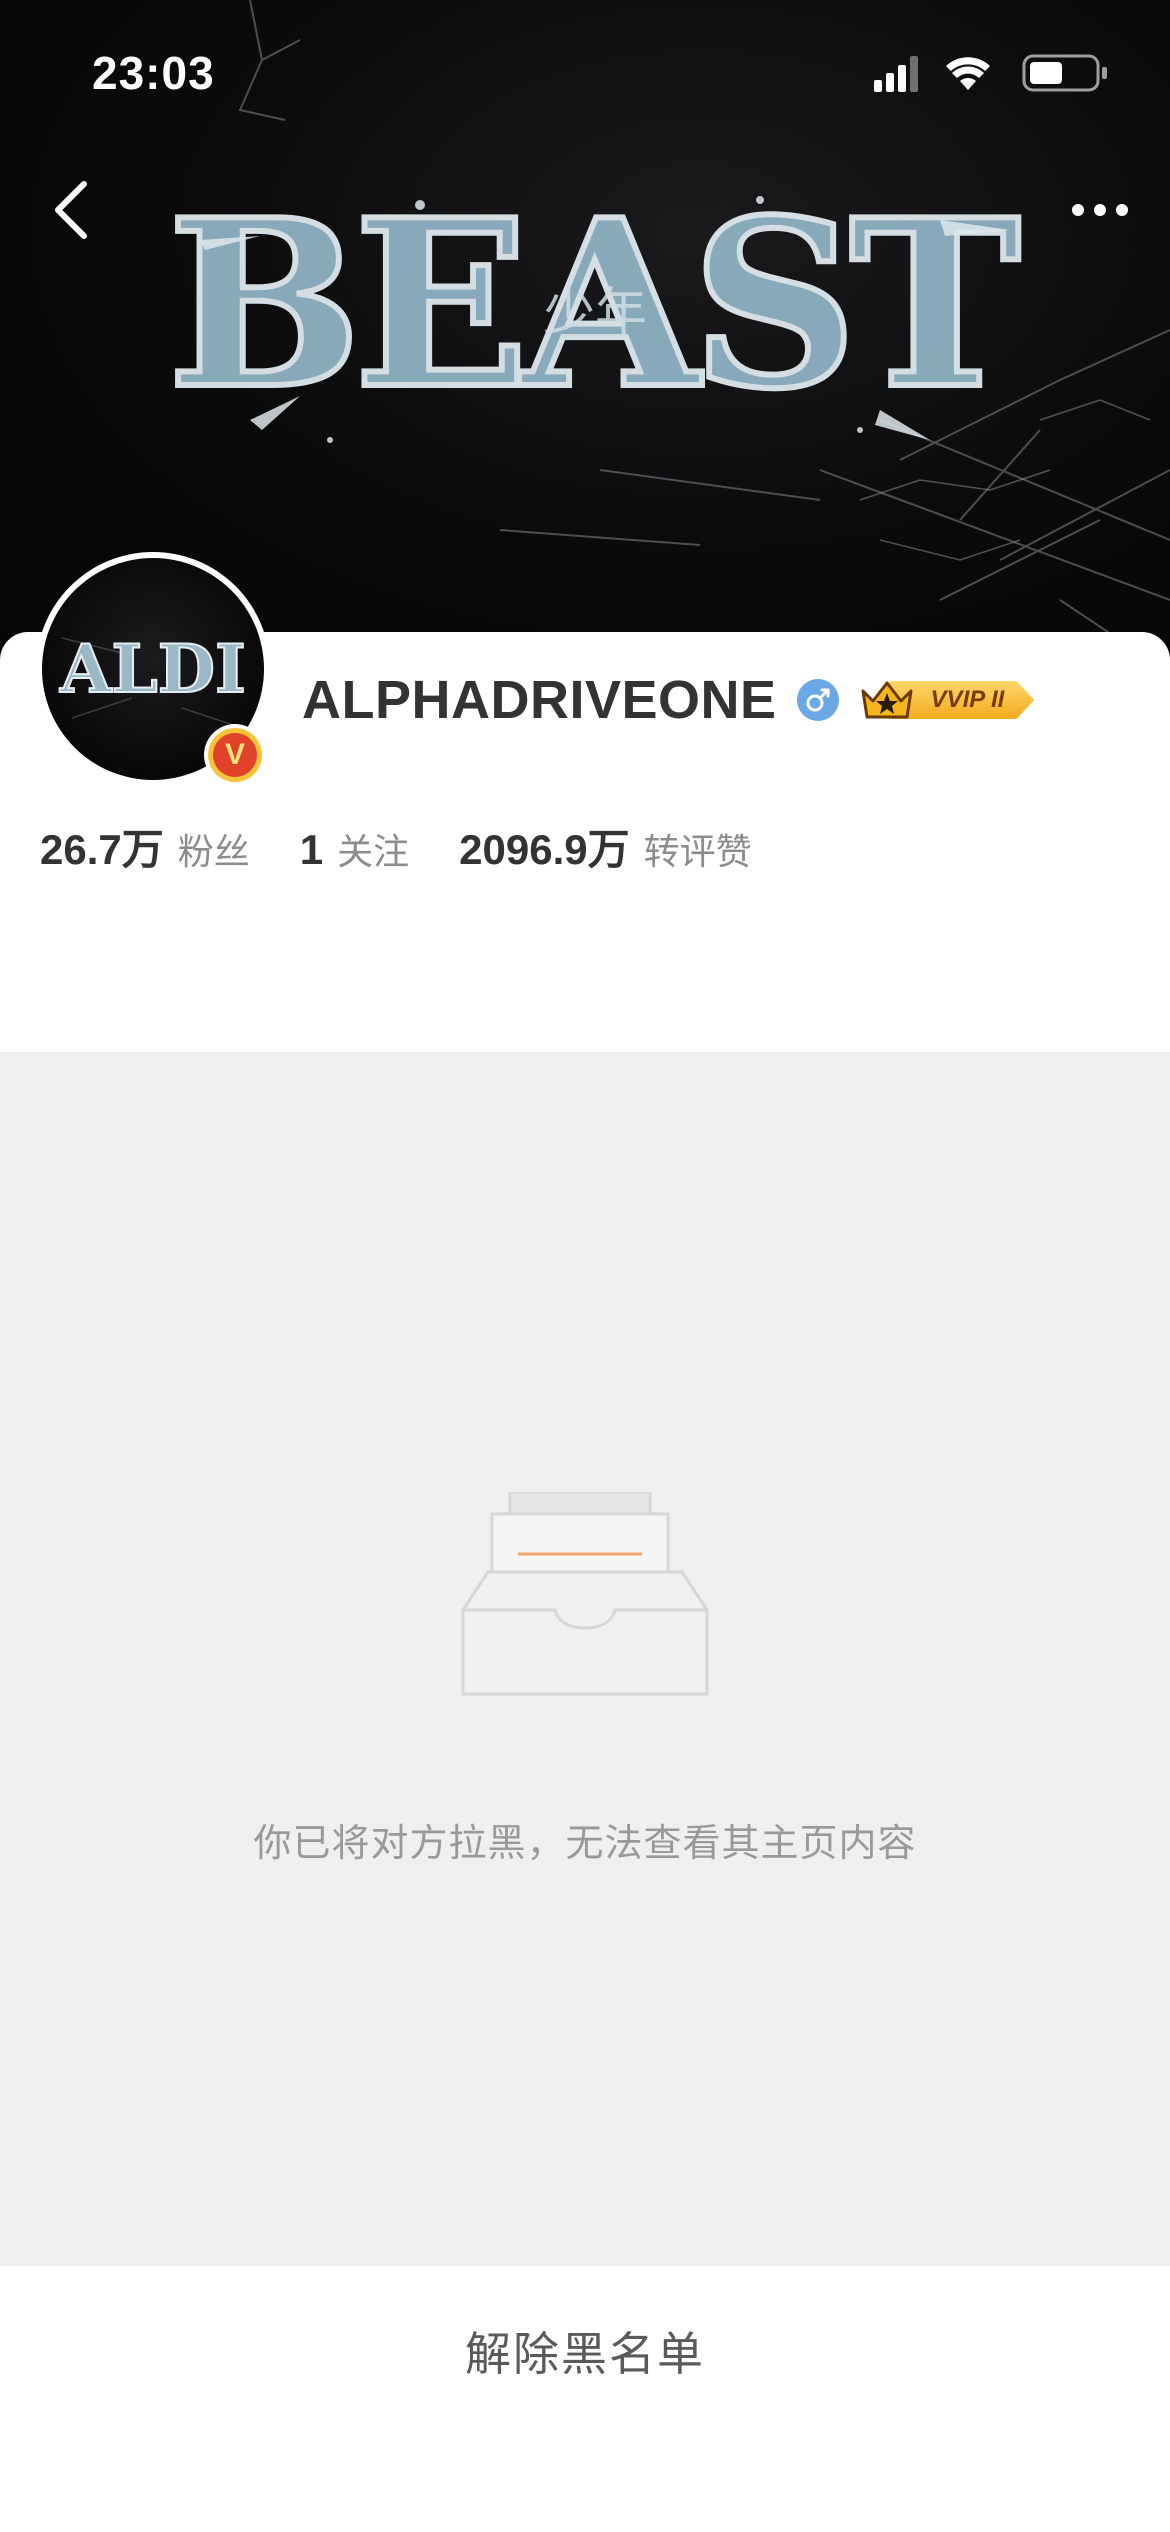  I want to click on bottom-action-bar: 解除黑名单, so click(585, 2399).